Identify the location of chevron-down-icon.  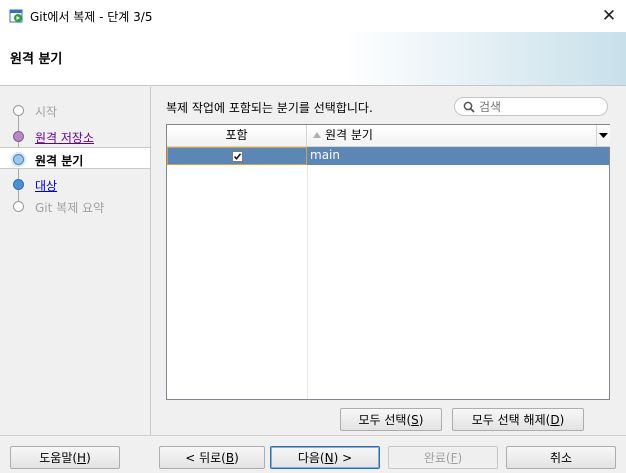
(603, 135).